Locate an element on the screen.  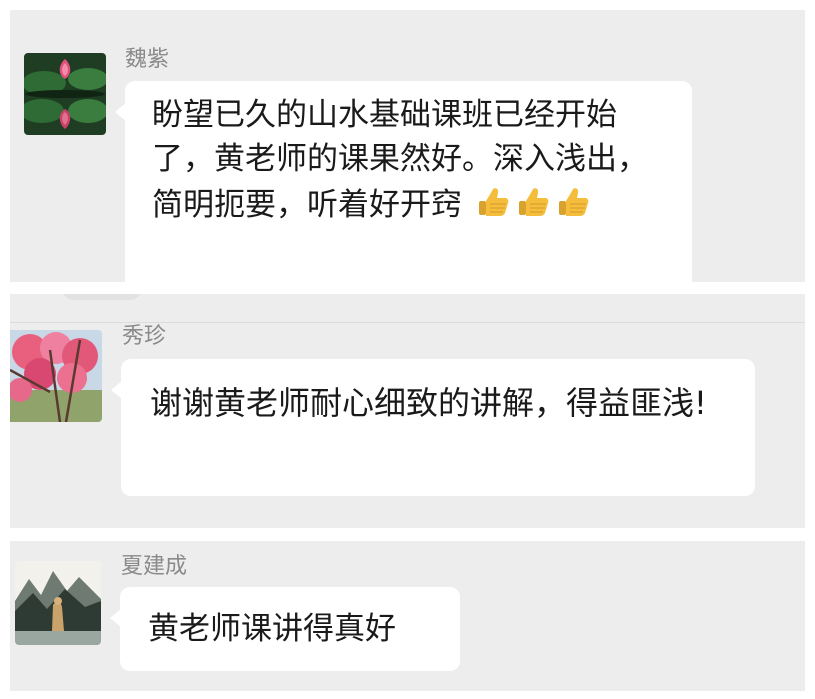
message-text: 黄老师课讲得真好 is located at coordinates (272, 629).